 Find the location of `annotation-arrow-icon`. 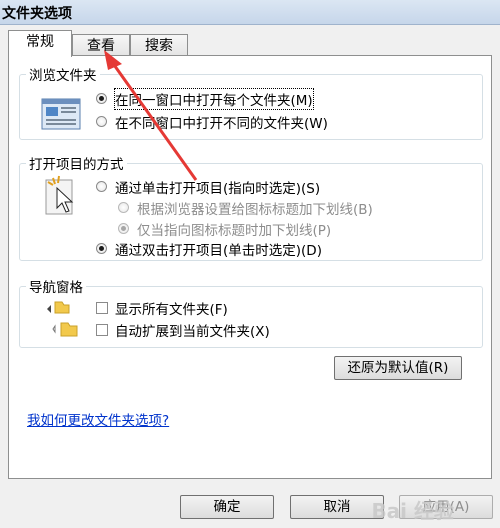

annotation-arrow-icon is located at coordinates (151, 115).